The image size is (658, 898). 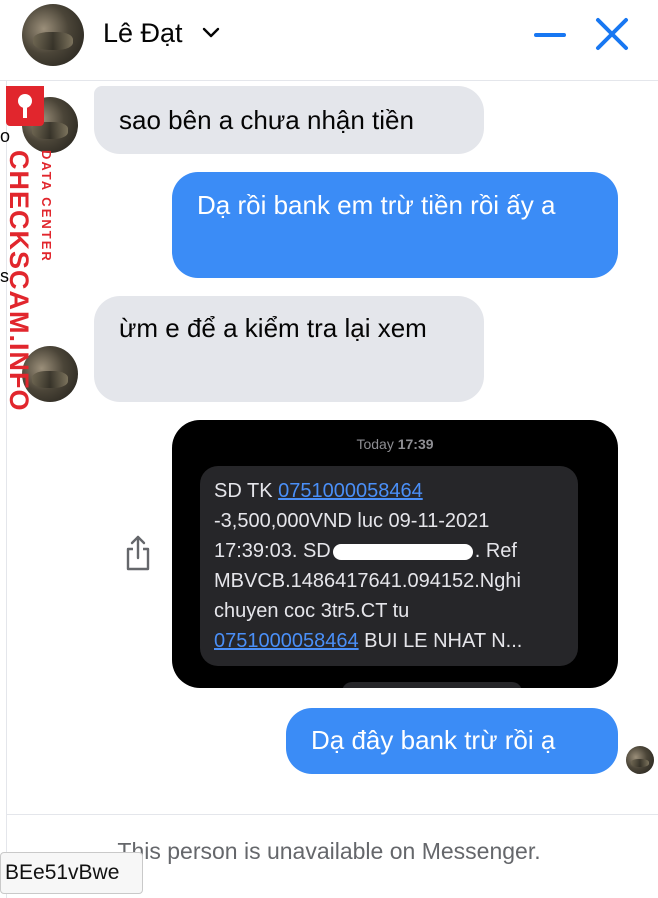 What do you see at coordinates (143, 33) in the screenshot?
I see `contact-name: Lê Đạt` at bounding box center [143, 33].